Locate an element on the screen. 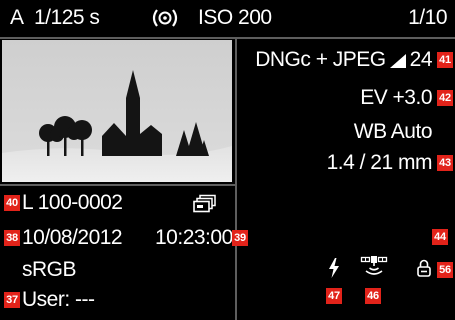 This screenshot has width=455, height=320. file-format: DNGc + JPEG is located at coordinates (320, 59).